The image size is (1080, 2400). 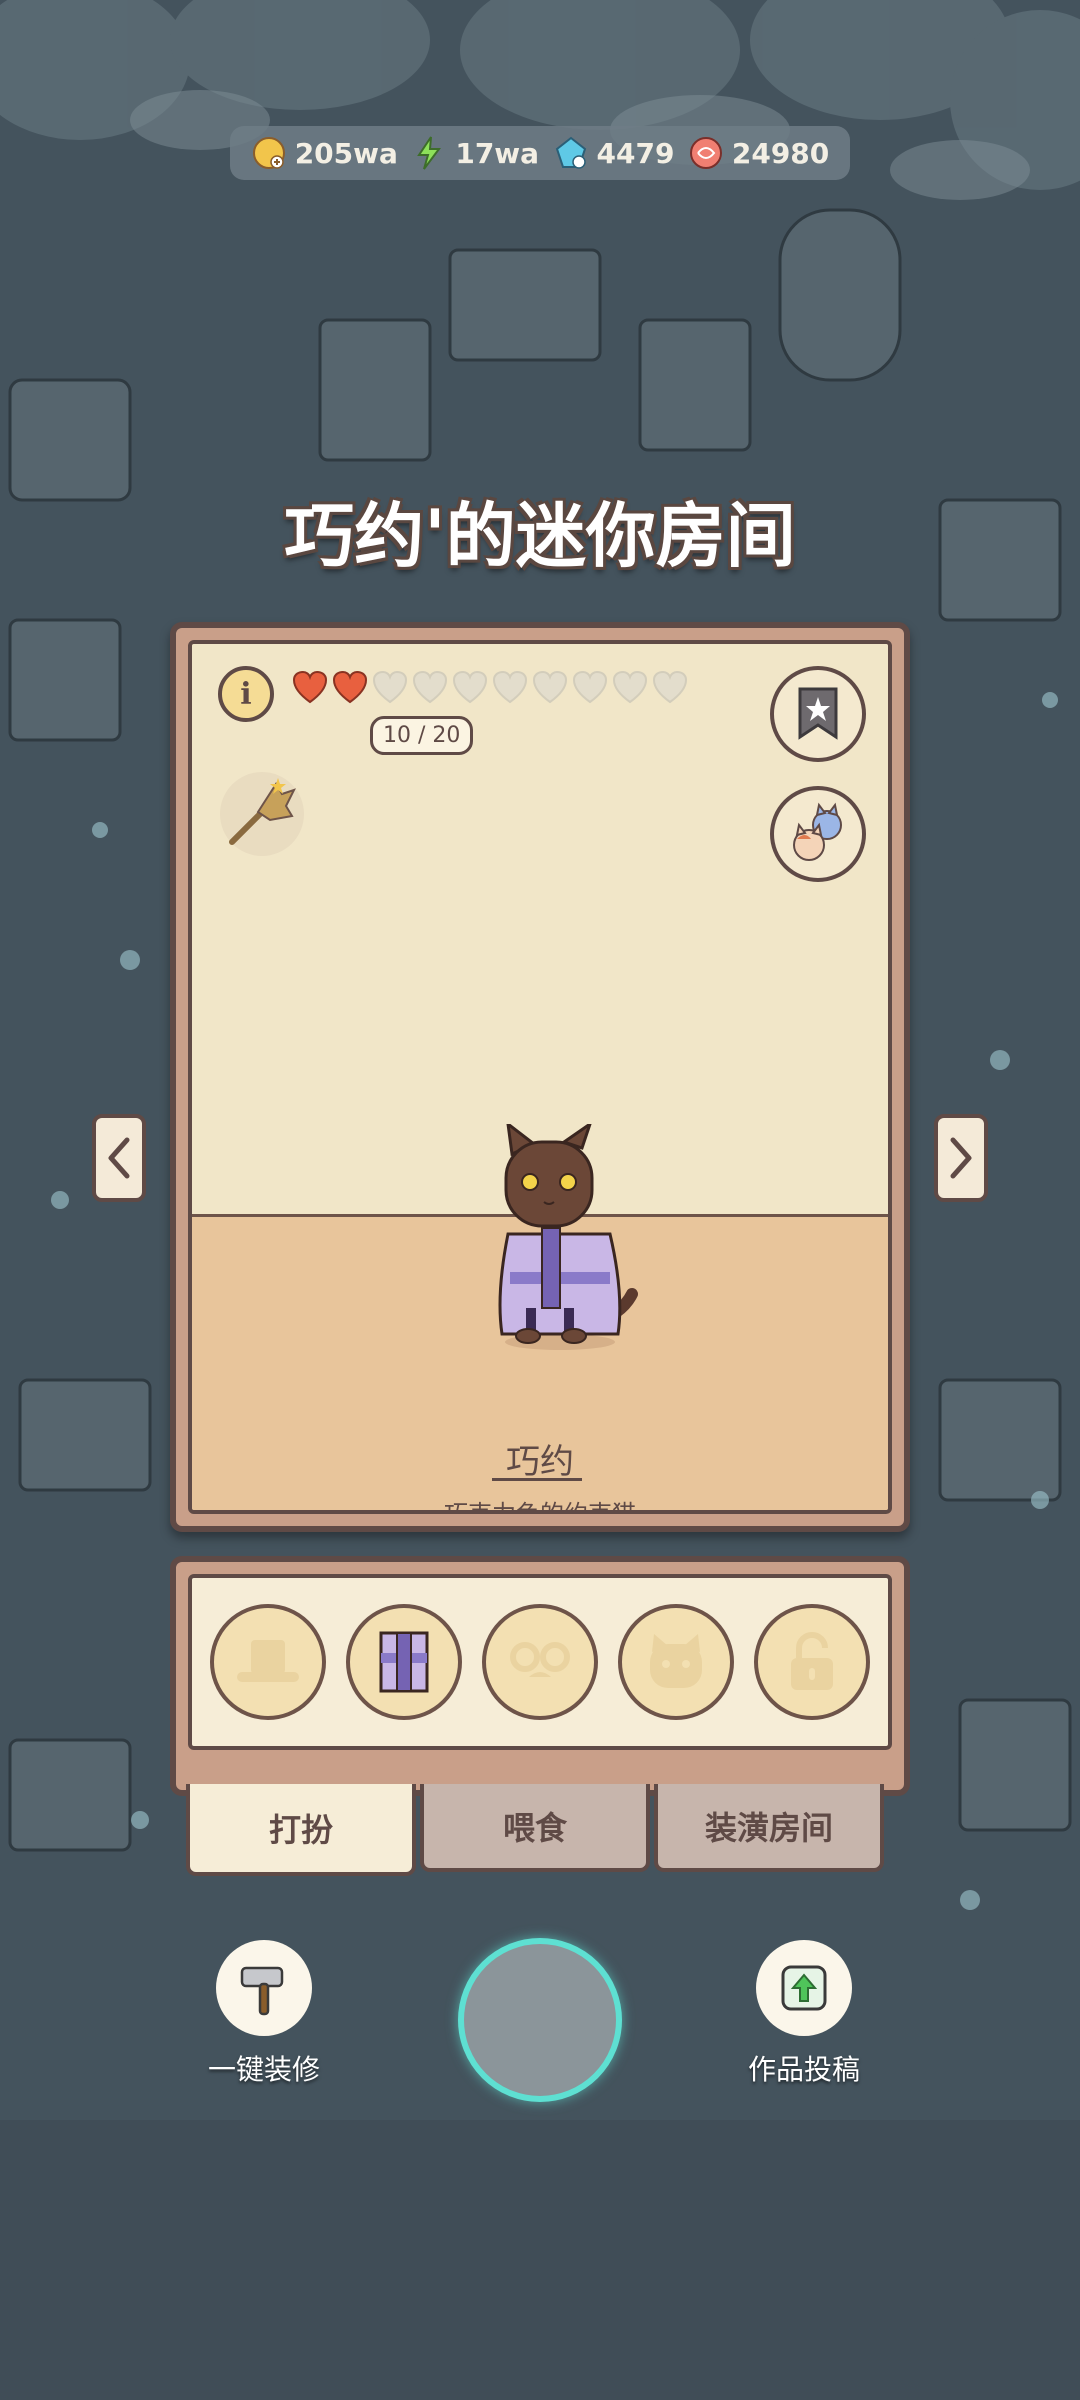 I want to click on center-action-button, so click(x=540, y=2020).